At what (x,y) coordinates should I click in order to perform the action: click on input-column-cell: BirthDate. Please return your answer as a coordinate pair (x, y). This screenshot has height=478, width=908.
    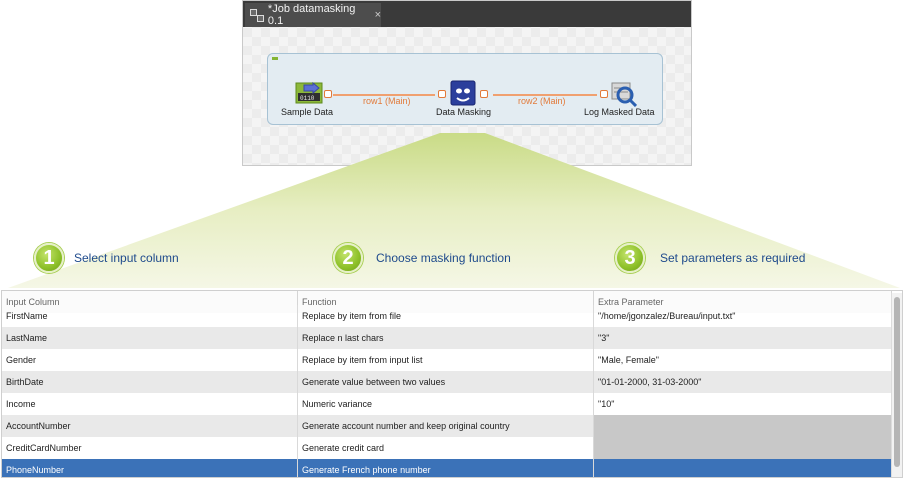
    Looking at the image, I should click on (150, 382).